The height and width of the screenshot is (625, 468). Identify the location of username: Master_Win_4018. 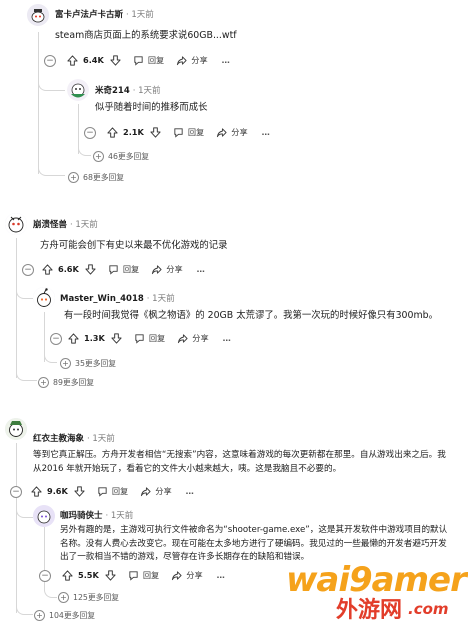
(102, 299).